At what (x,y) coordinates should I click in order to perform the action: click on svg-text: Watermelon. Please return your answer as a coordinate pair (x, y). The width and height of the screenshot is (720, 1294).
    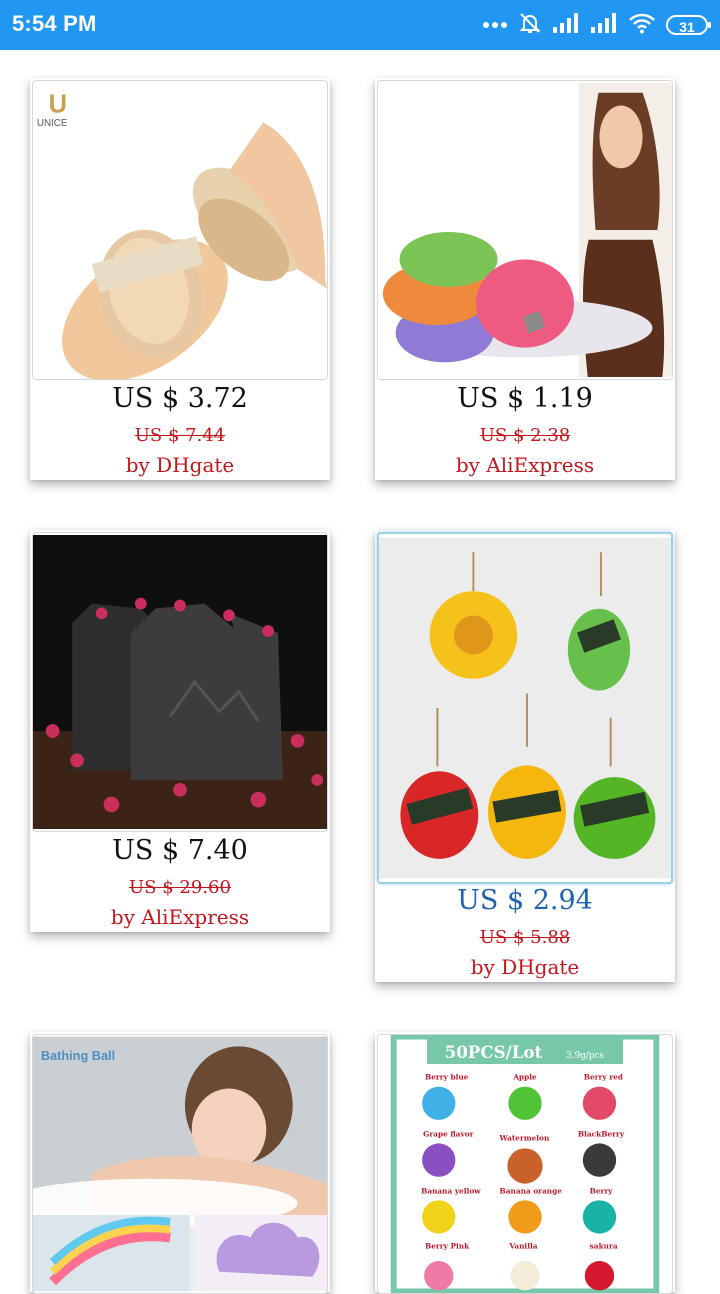
    Looking at the image, I should click on (524, 1137).